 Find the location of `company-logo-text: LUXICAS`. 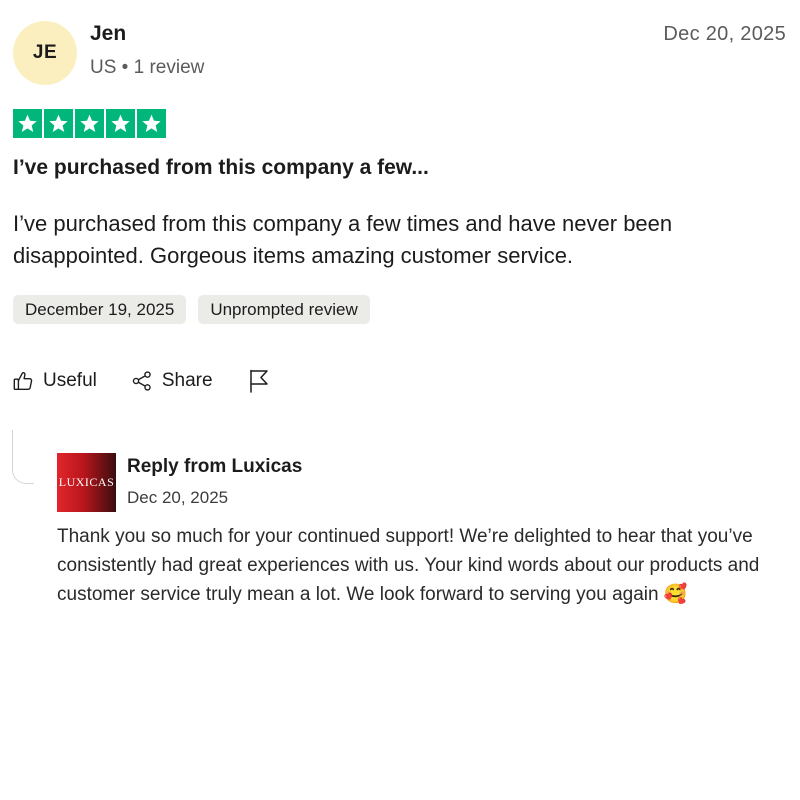

company-logo-text: LUXICAS is located at coordinates (86, 482).